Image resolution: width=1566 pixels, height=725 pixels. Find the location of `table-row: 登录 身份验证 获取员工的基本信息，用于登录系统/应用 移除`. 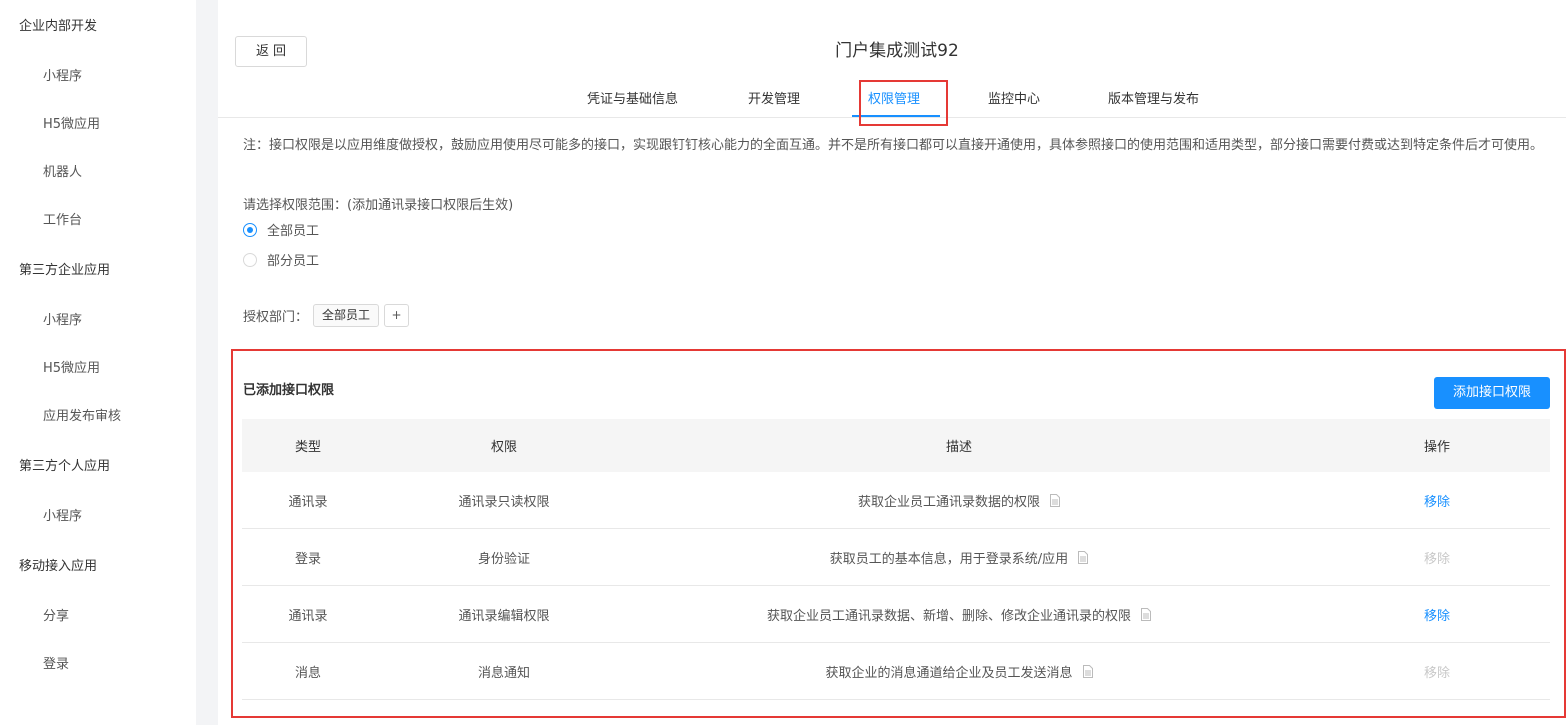

table-row: 登录 身份验证 获取员工的基本信息，用于登录系统/应用 移除 is located at coordinates (896, 557).